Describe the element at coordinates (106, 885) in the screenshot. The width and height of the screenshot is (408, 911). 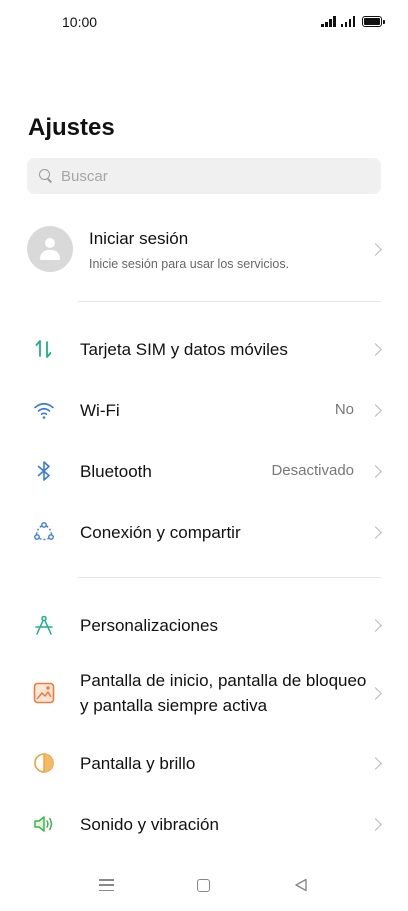
I see `menu-icon` at that location.